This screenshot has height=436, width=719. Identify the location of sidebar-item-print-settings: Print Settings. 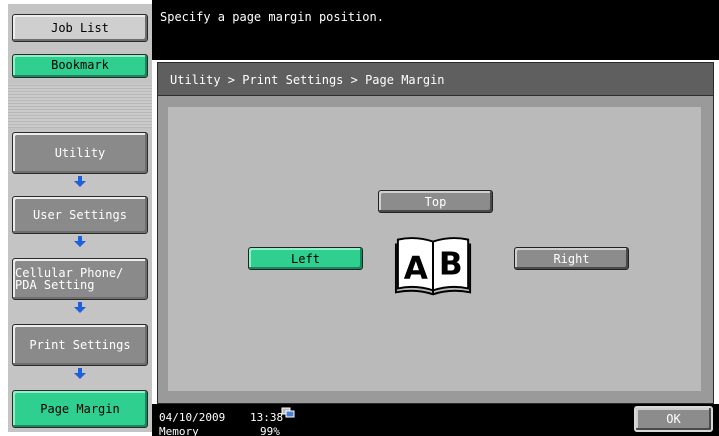
(80, 345).